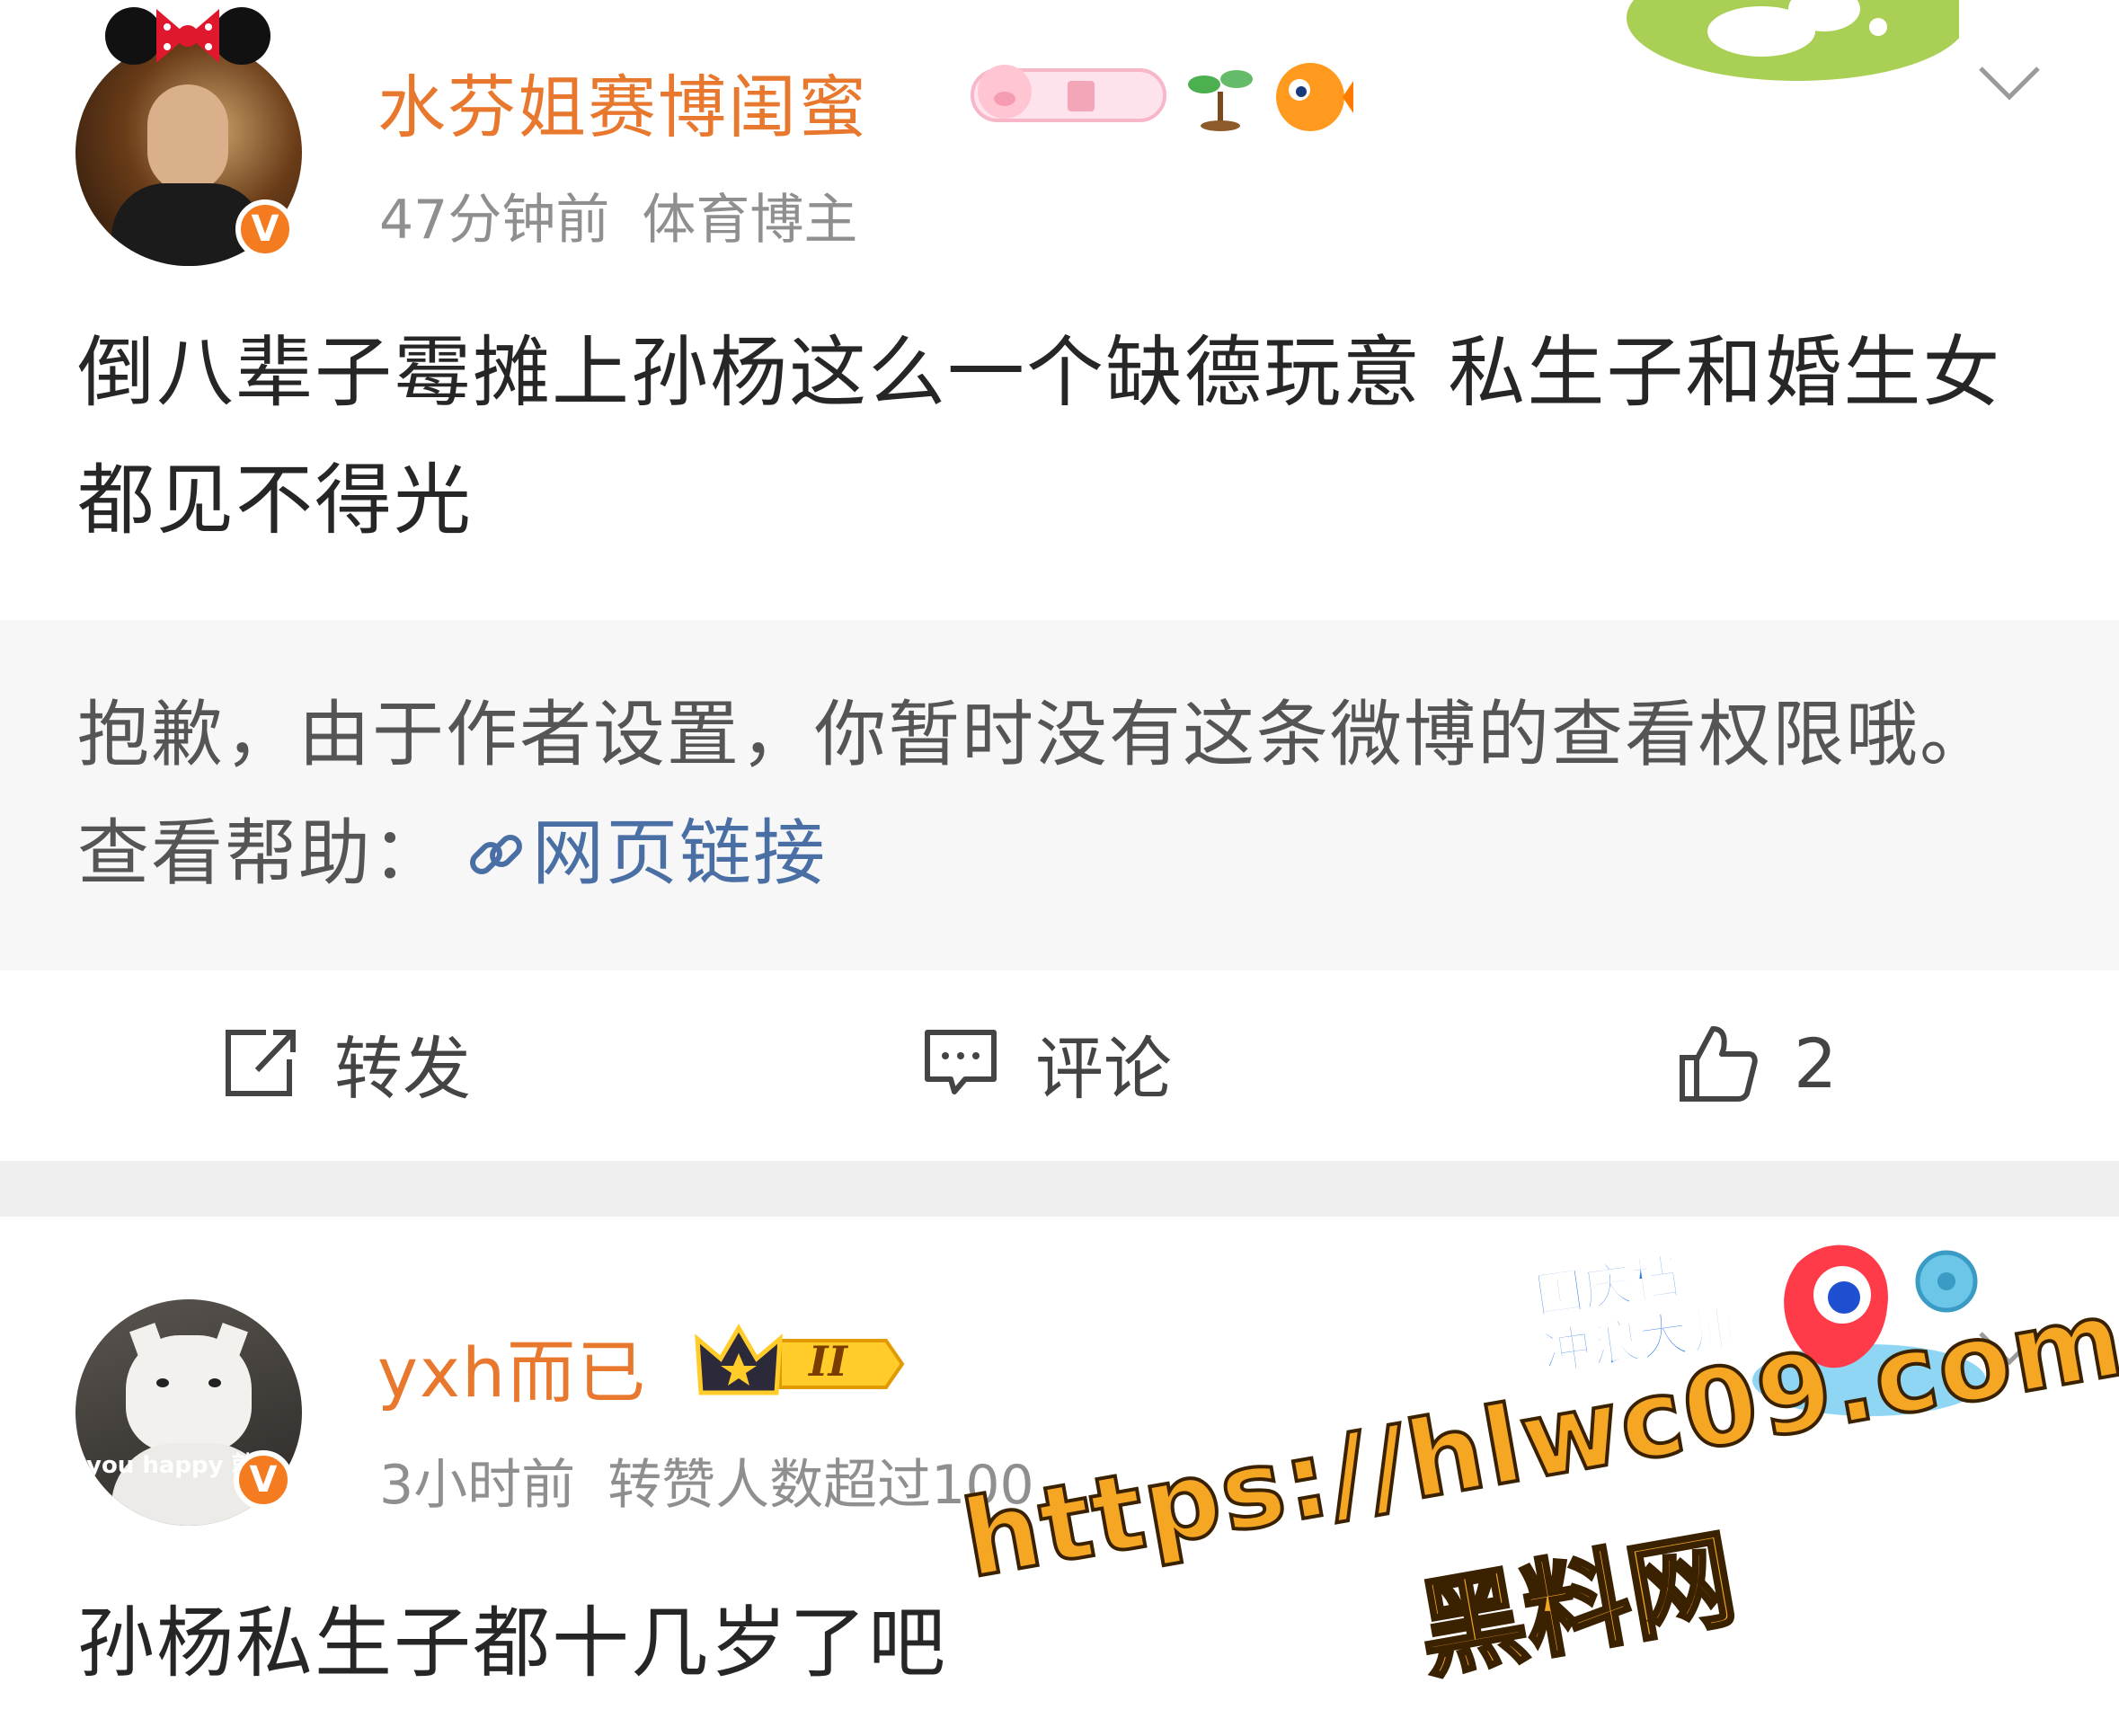 Image resolution: width=2119 pixels, height=1736 pixels. I want to click on repost-icon, so click(261, 1063).